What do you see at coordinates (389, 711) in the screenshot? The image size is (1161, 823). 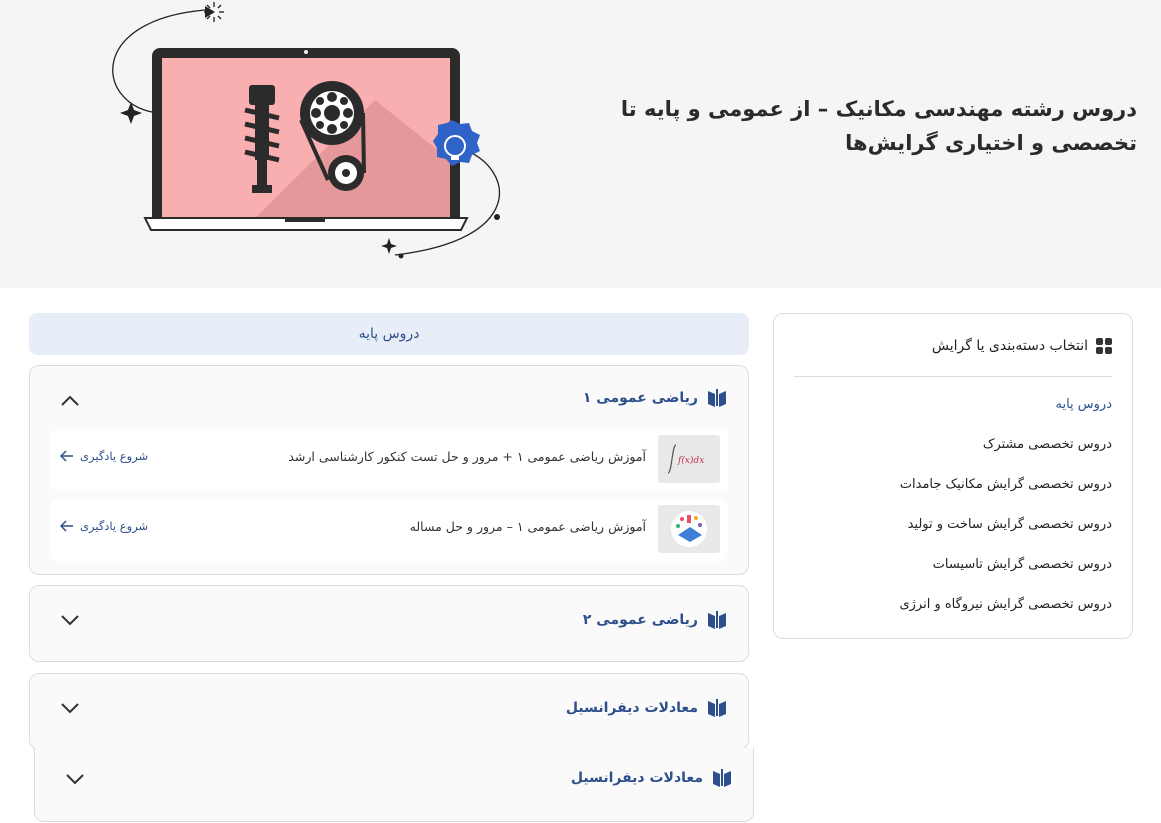 I see `accordion-differential-equations: معادلات دیفرانسیل` at bounding box center [389, 711].